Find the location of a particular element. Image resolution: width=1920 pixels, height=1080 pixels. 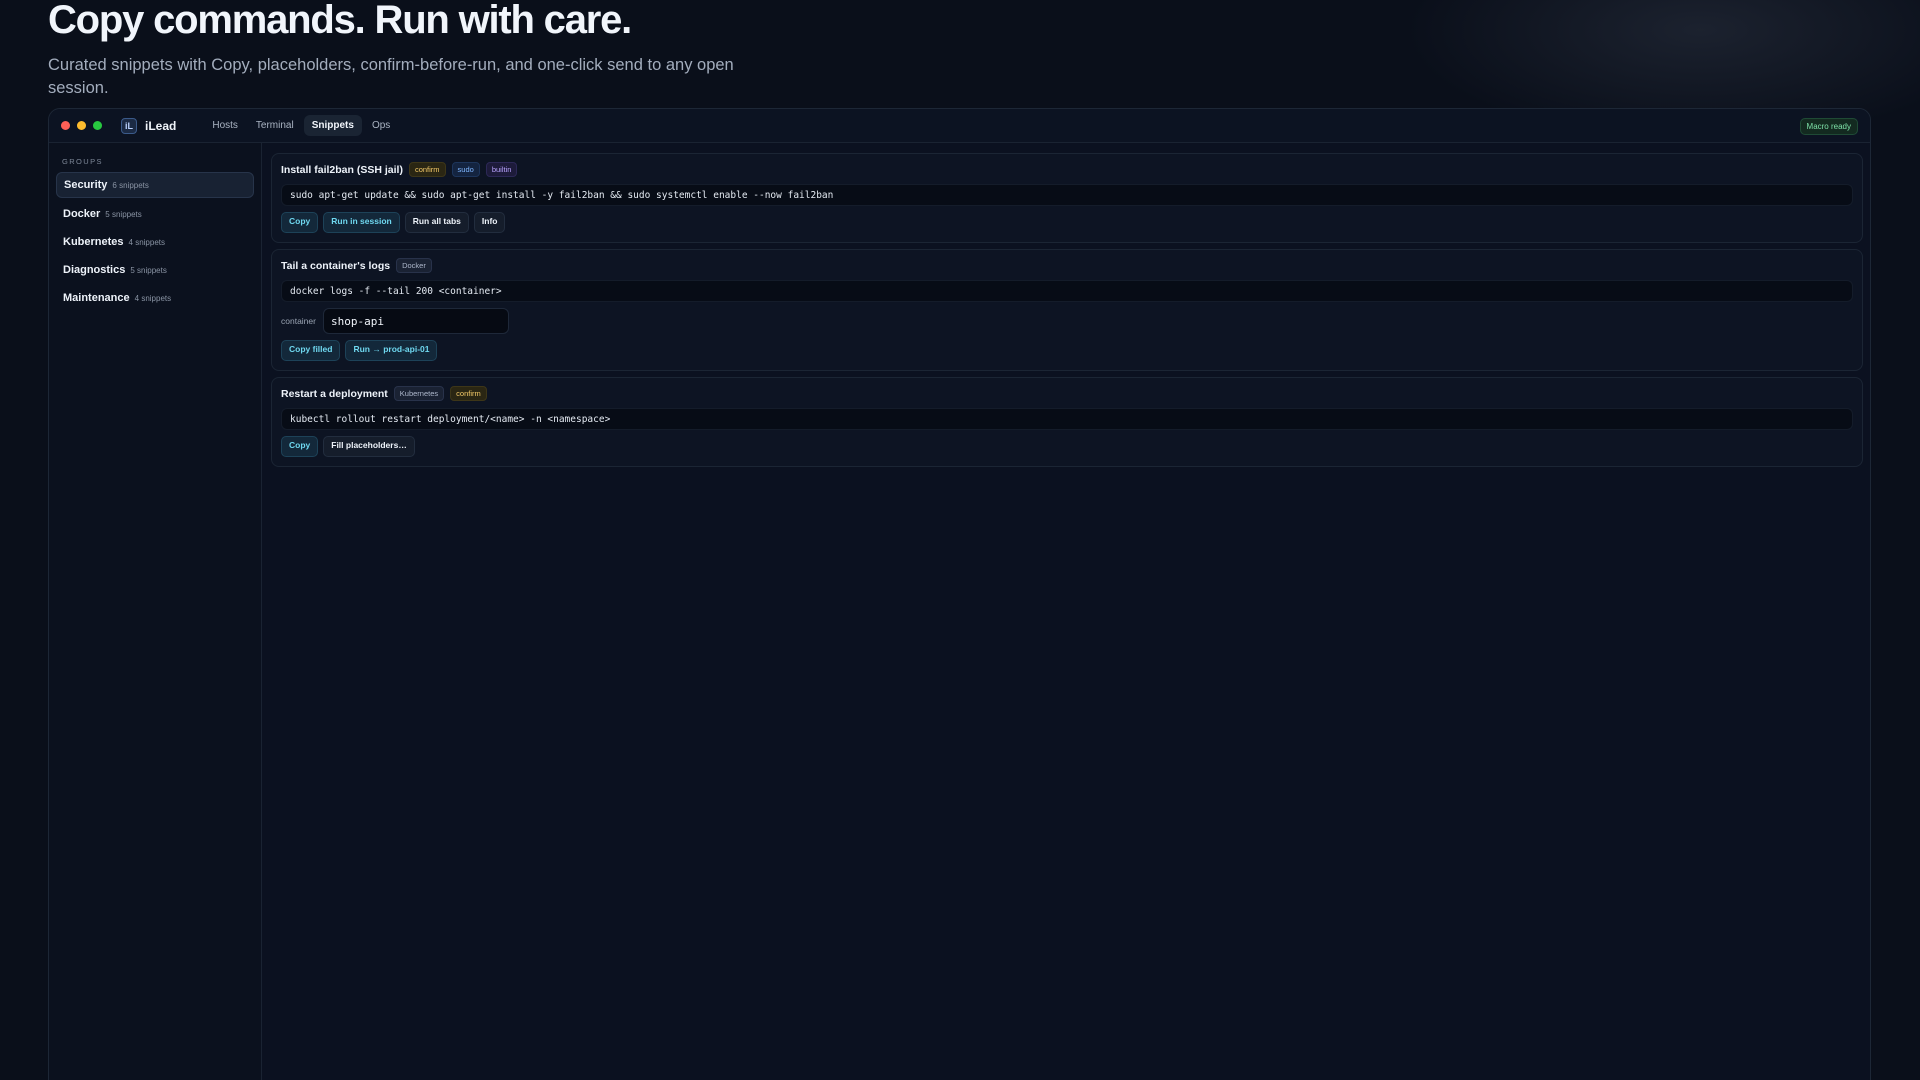

tab-ops: Ops is located at coordinates (381, 125).